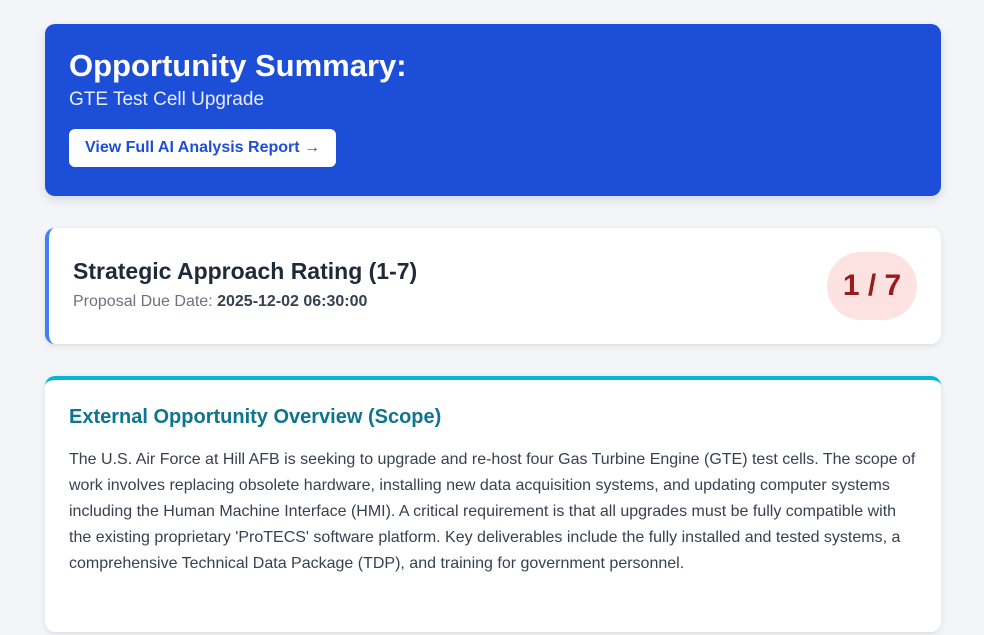 The height and width of the screenshot is (635, 984). Describe the element at coordinates (143, 301) in the screenshot. I see `due-date-label: Proposal Due Date:` at that location.